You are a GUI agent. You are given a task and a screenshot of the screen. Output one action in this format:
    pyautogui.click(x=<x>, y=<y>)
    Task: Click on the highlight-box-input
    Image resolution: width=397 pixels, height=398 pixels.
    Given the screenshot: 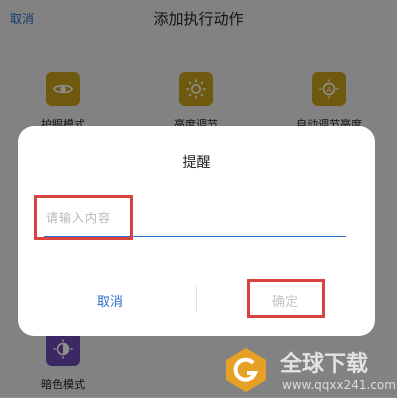 What is the action you would take?
    pyautogui.click(x=83, y=217)
    